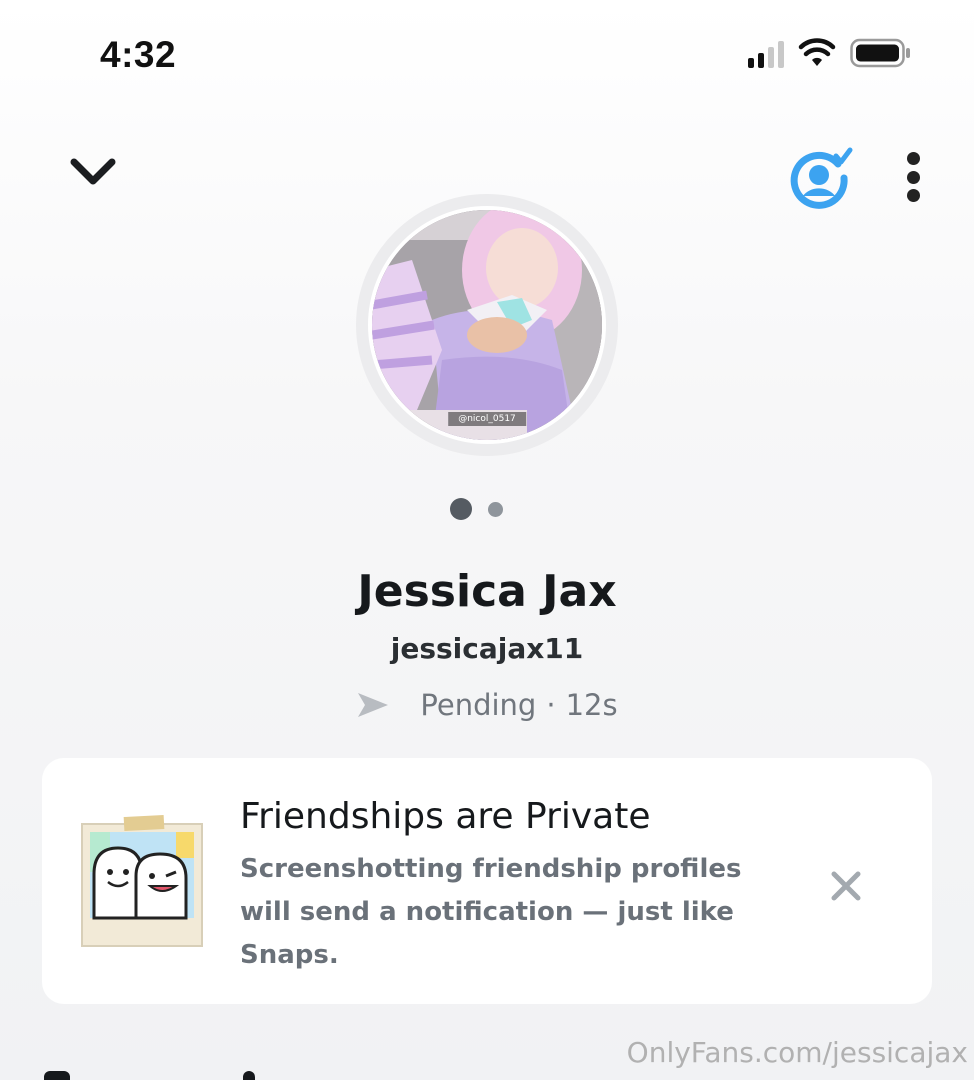  I want to click on collapse-button, so click(93, 172).